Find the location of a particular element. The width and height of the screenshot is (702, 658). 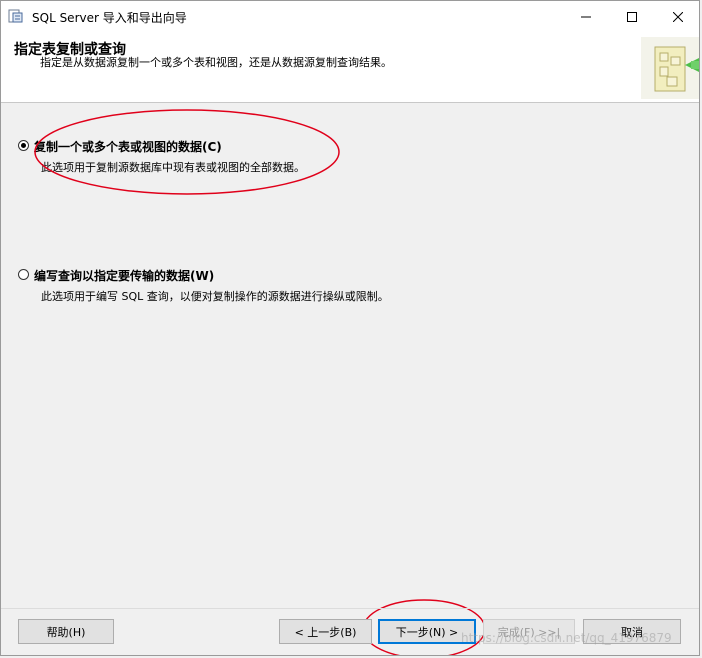

window-title: SQL Server 导入和导出向导 is located at coordinates (109, 18).